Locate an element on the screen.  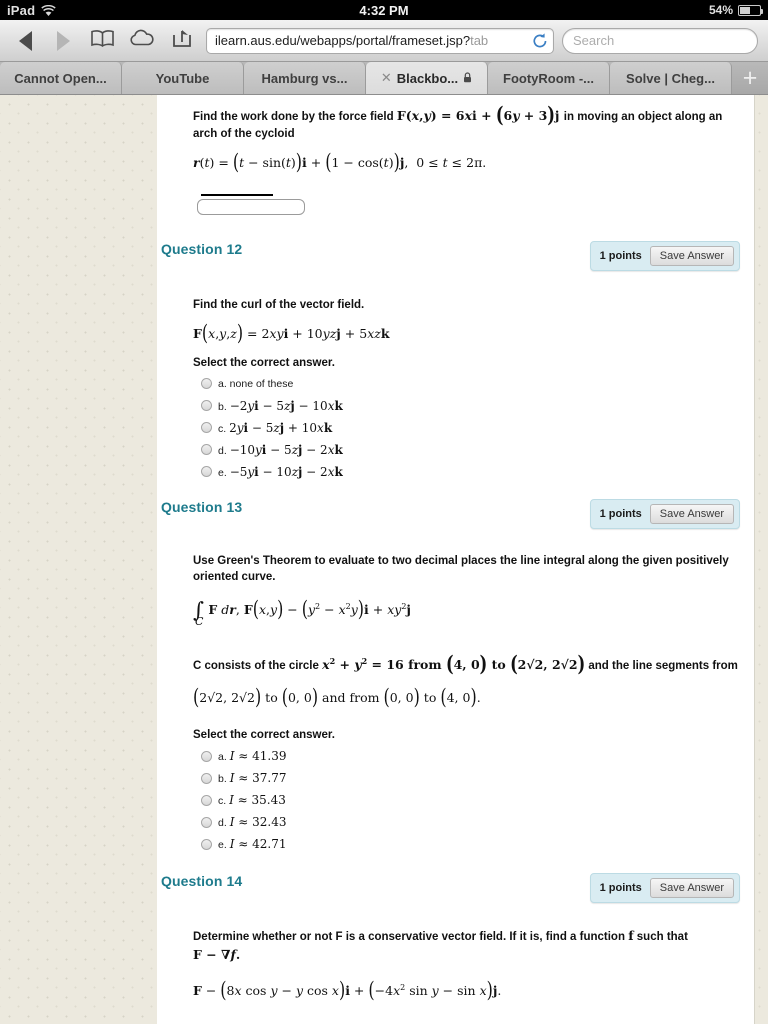
question-14-answer-area is located at coordinates (455, 1012).